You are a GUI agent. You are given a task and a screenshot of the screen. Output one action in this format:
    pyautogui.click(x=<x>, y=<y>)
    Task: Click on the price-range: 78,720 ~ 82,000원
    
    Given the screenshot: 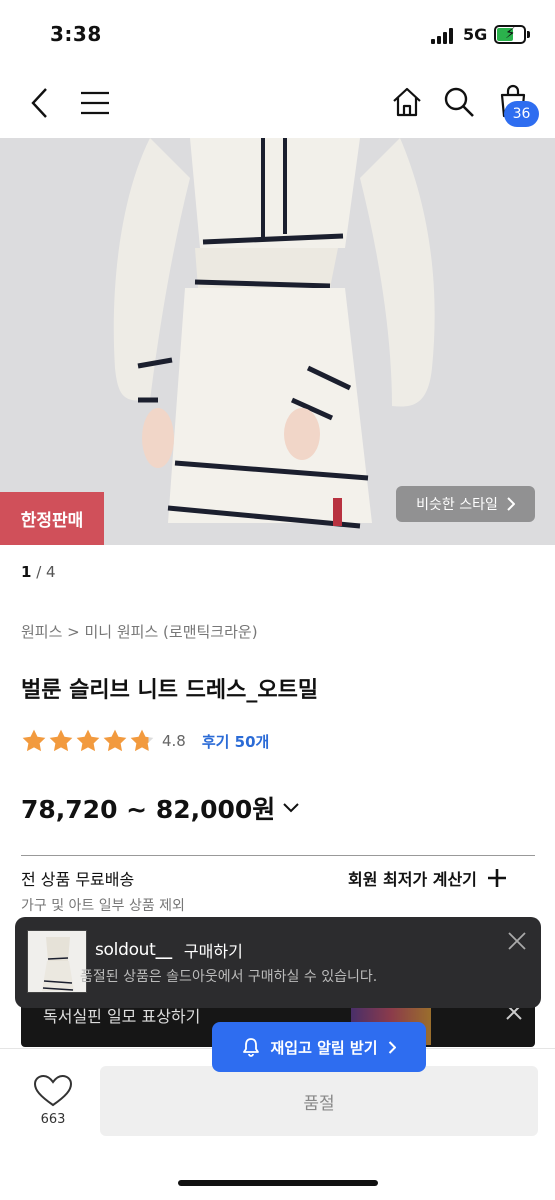 What is the action you would take?
    pyautogui.click(x=160, y=808)
    